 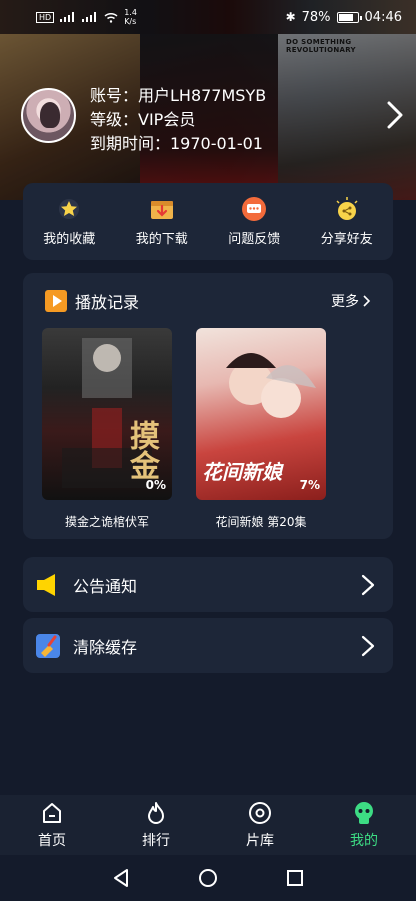 What do you see at coordinates (45, 17) in the screenshot?
I see `hd-icon: HD` at bounding box center [45, 17].